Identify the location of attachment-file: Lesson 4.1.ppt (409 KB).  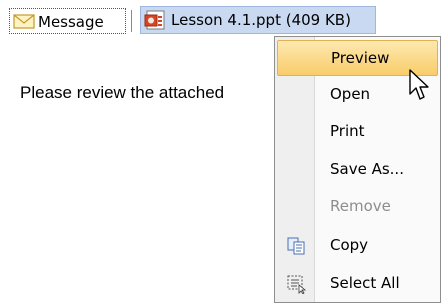
(258, 20).